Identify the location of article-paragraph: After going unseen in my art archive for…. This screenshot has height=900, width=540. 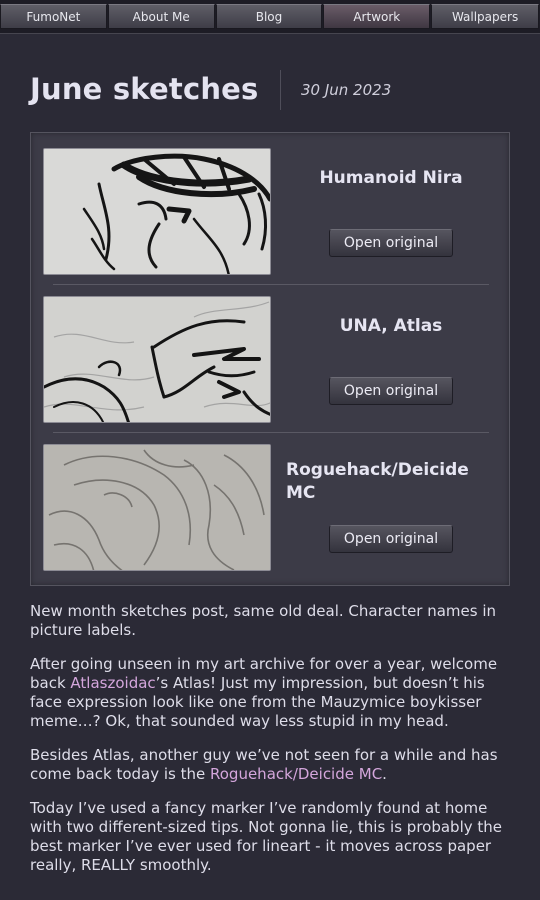
(270, 693).